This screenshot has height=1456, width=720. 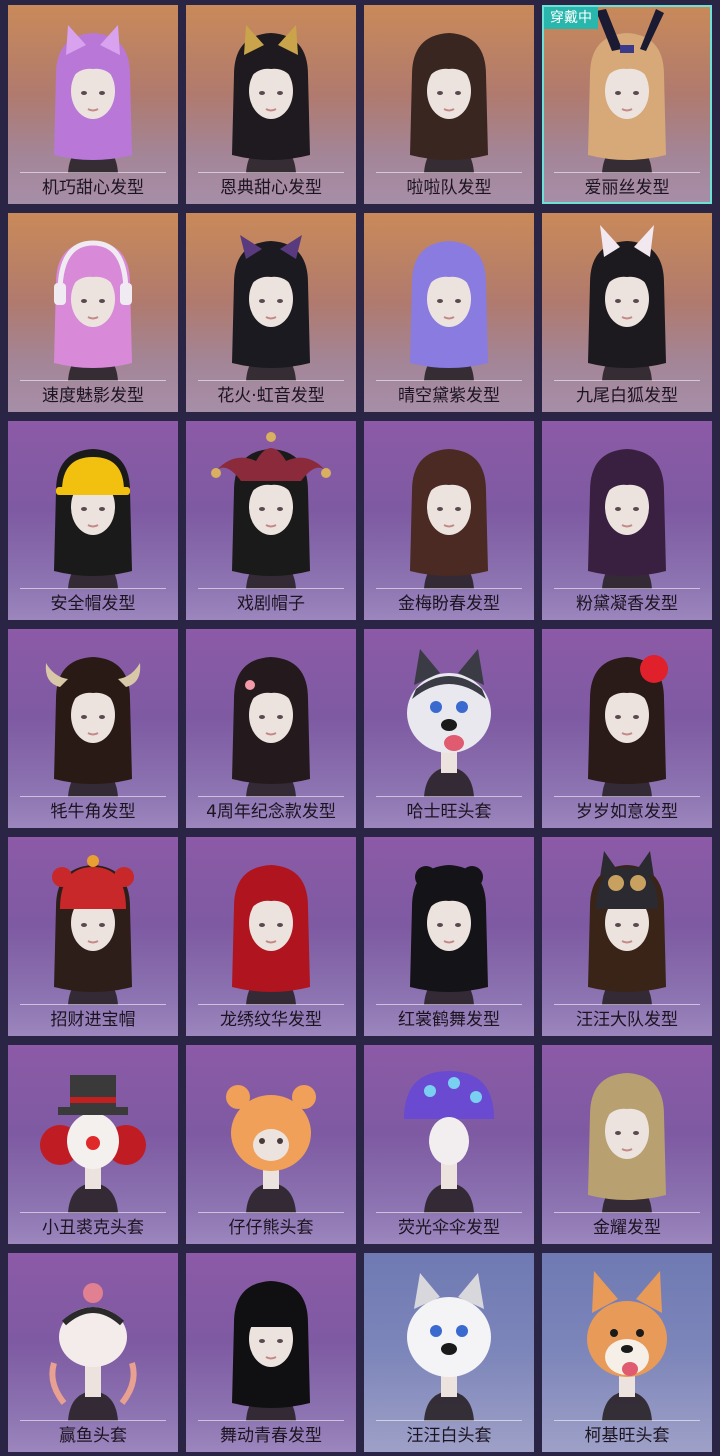 I want to click on hairstyle-label: 九尾白狐发型, so click(x=627, y=396).